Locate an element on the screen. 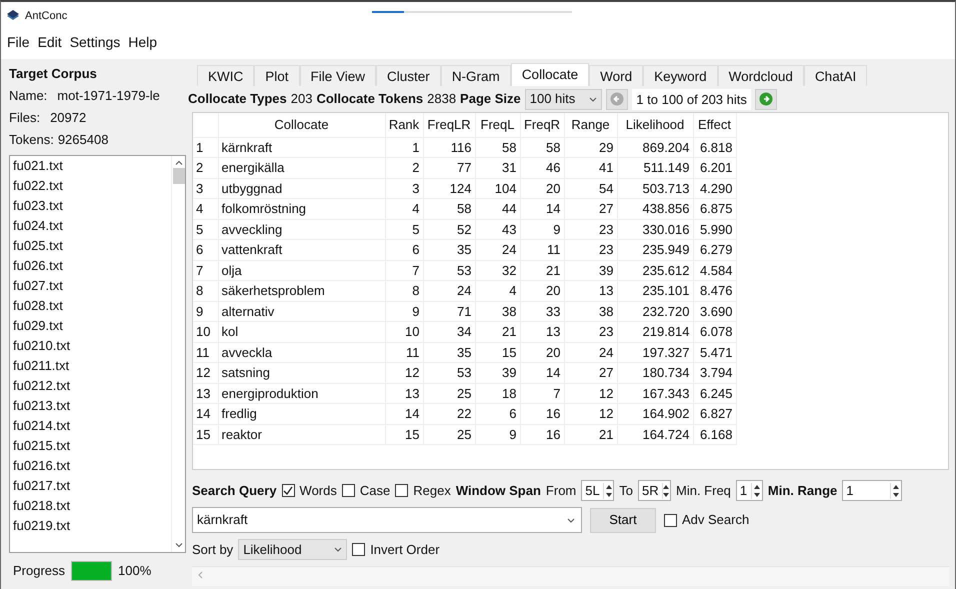  to-label: To is located at coordinates (626, 491).